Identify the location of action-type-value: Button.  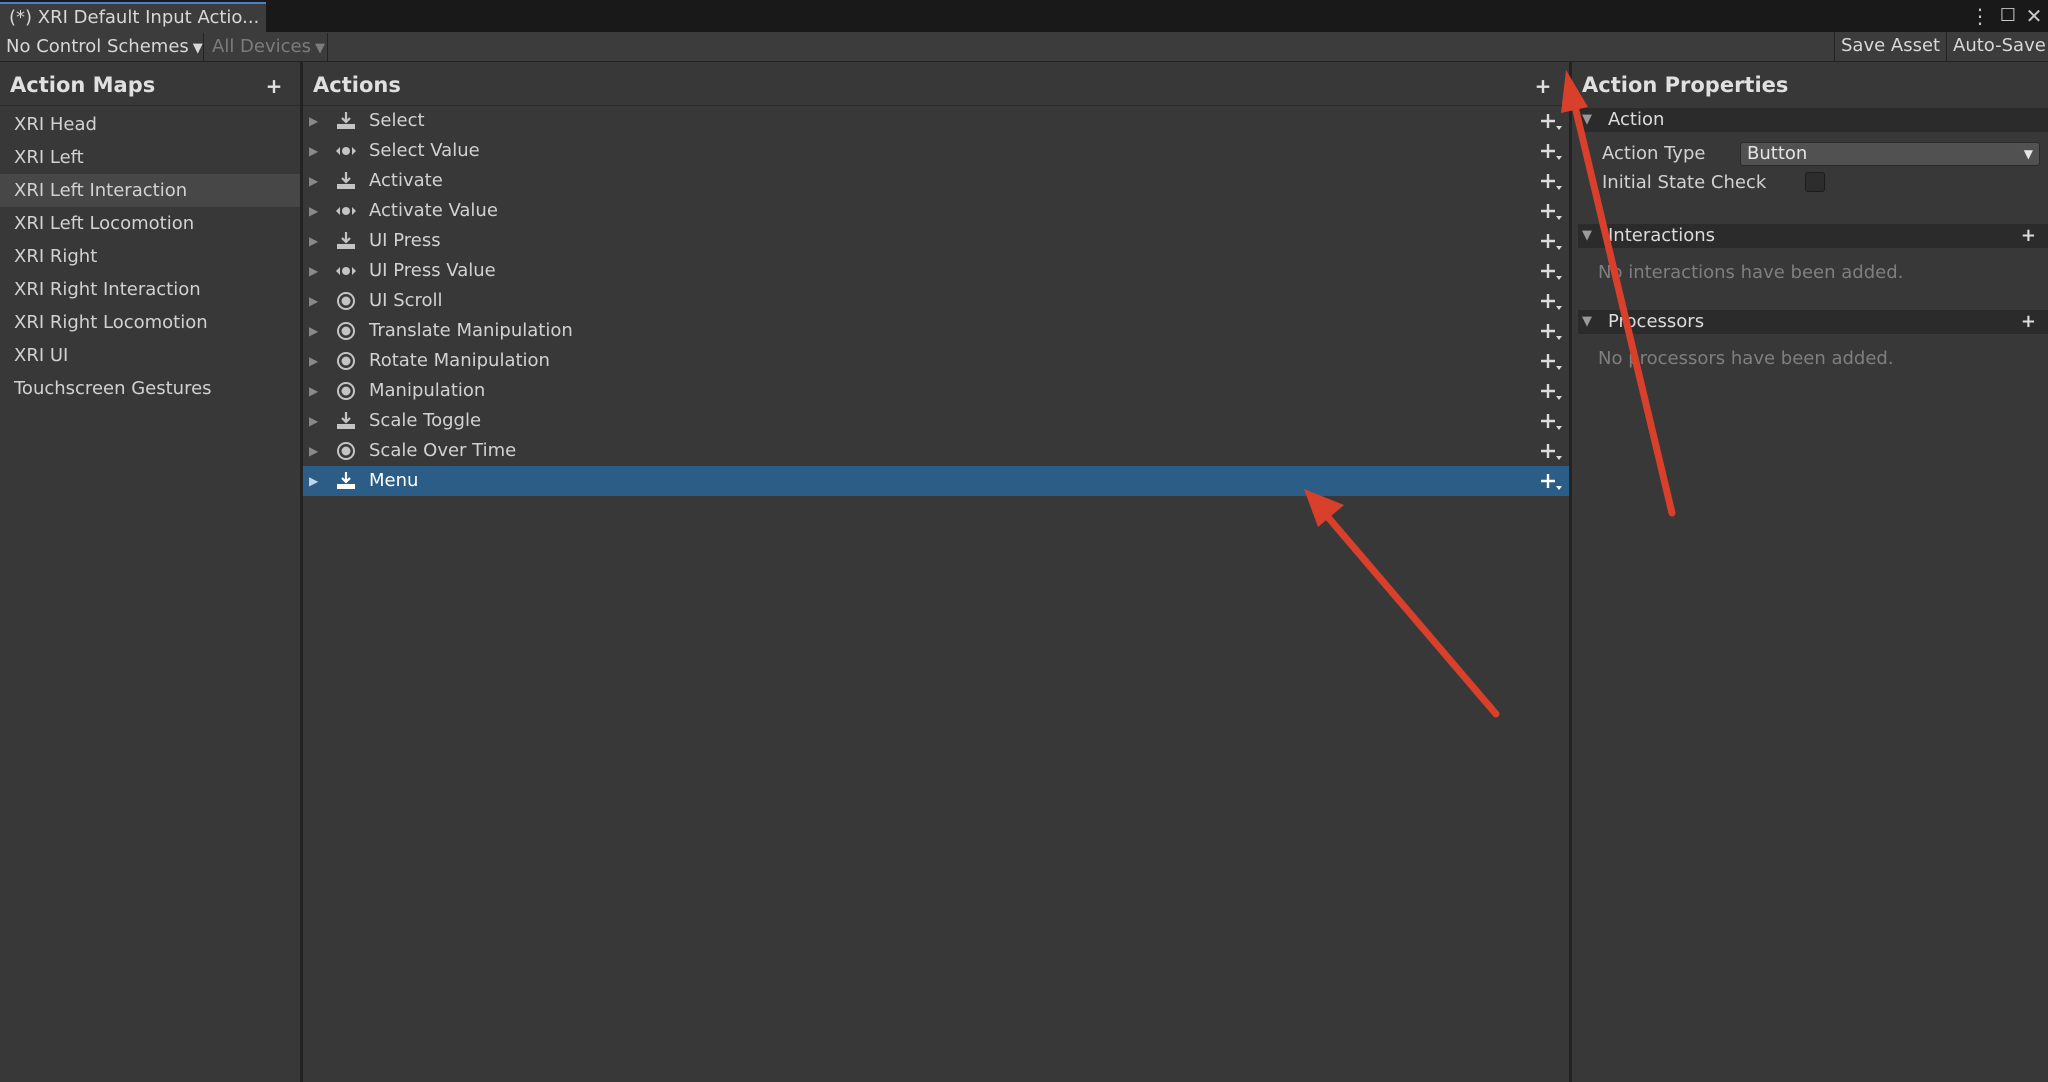
(1777, 153).